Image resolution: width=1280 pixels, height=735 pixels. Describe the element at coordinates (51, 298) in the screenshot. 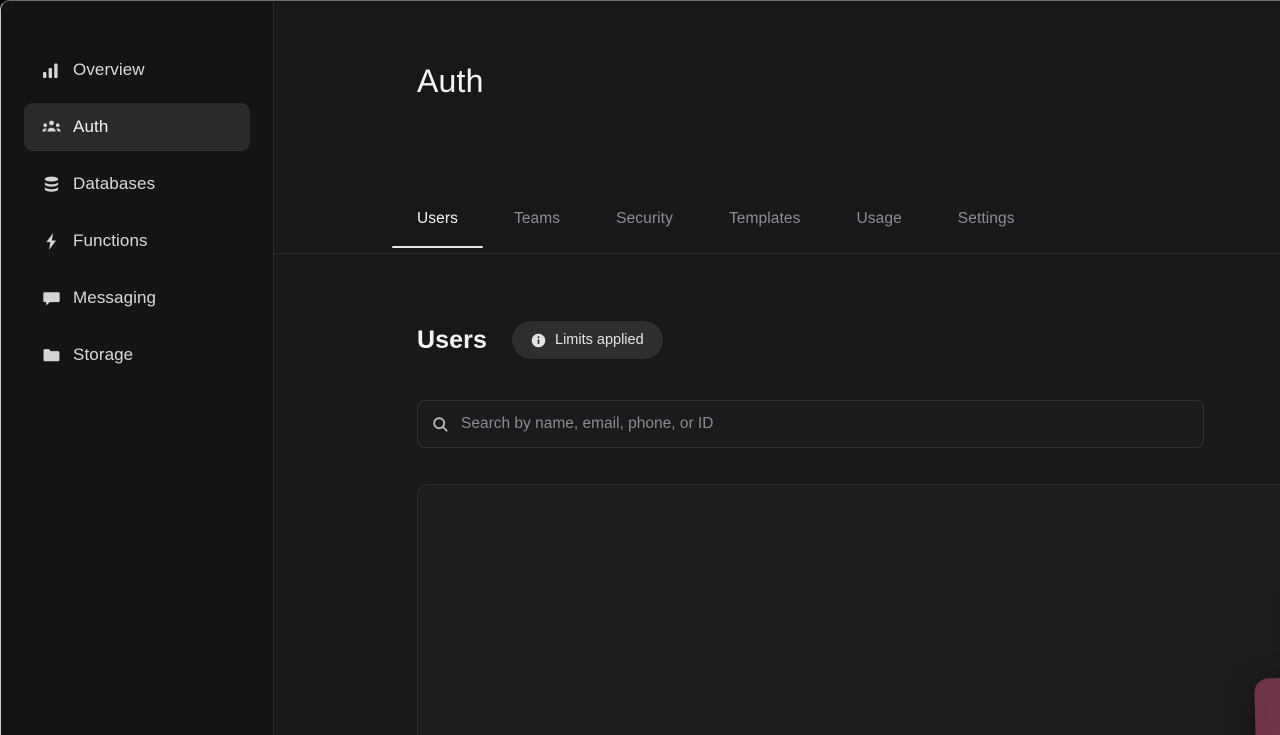

I see `speech-bubble-icon` at that location.